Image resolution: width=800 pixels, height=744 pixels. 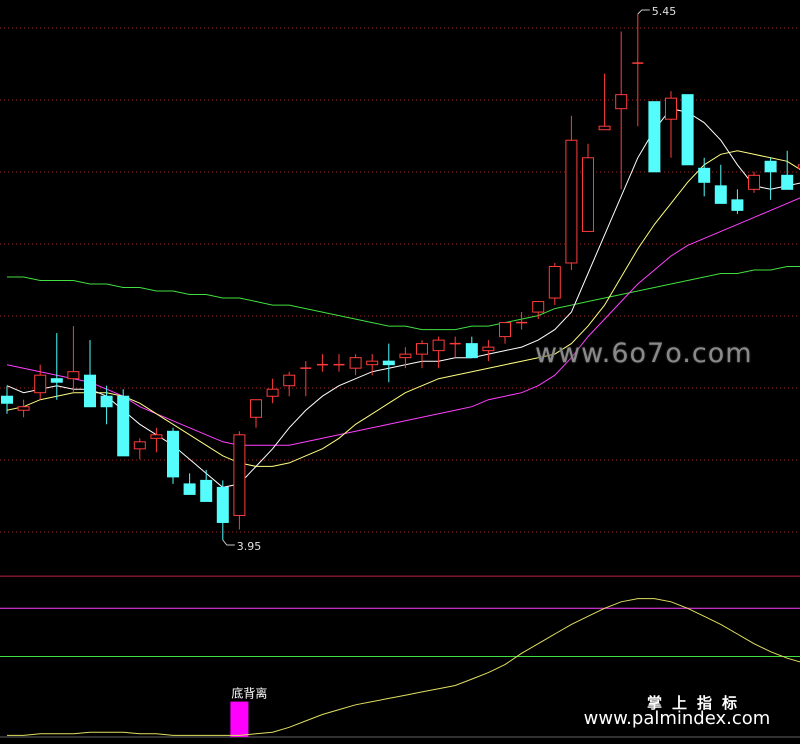 What do you see at coordinates (643, 12) in the screenshot?
I see `high-pointer` at bounding box center [643, 12].